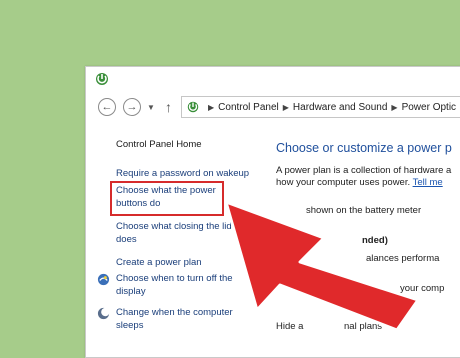  I want to click on tell-me-more-link: Tell me, so click(428, 182).